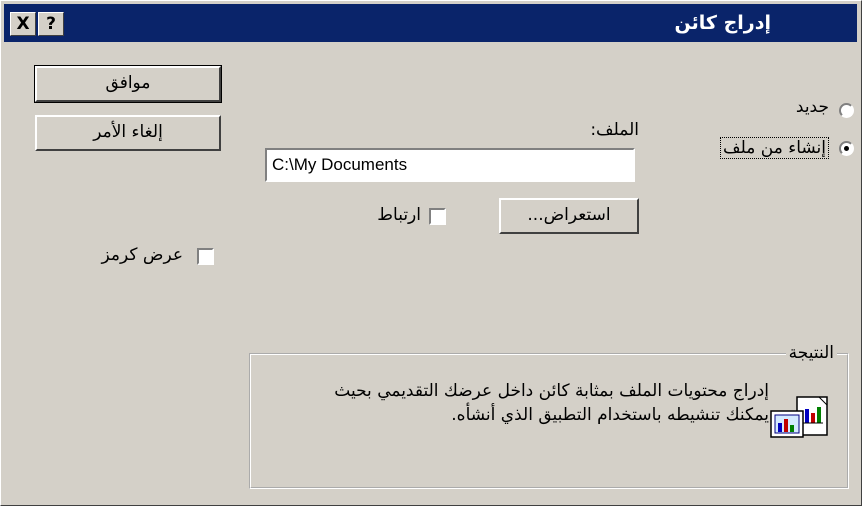 This screenshot has width=862, height=506. What do you see at coordinates (774, 148) in the screenshot?
I see `radio-create-from-file-label: إنشاء من ملف` at bounding box center [774, 148].